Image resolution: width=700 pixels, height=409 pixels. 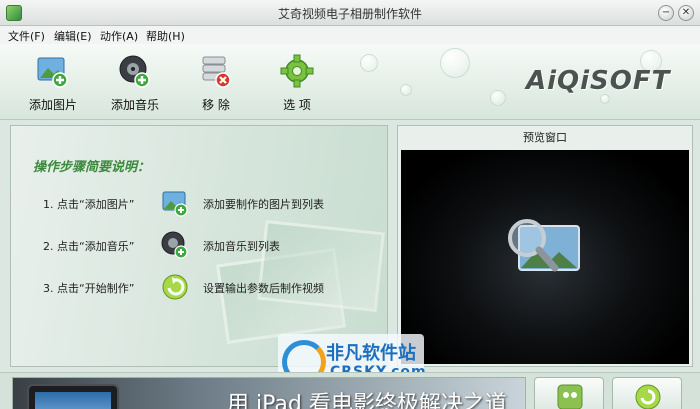 I want to click on window-title: 艾奇视频电子相册制作软件, so click(x=349, y=14).